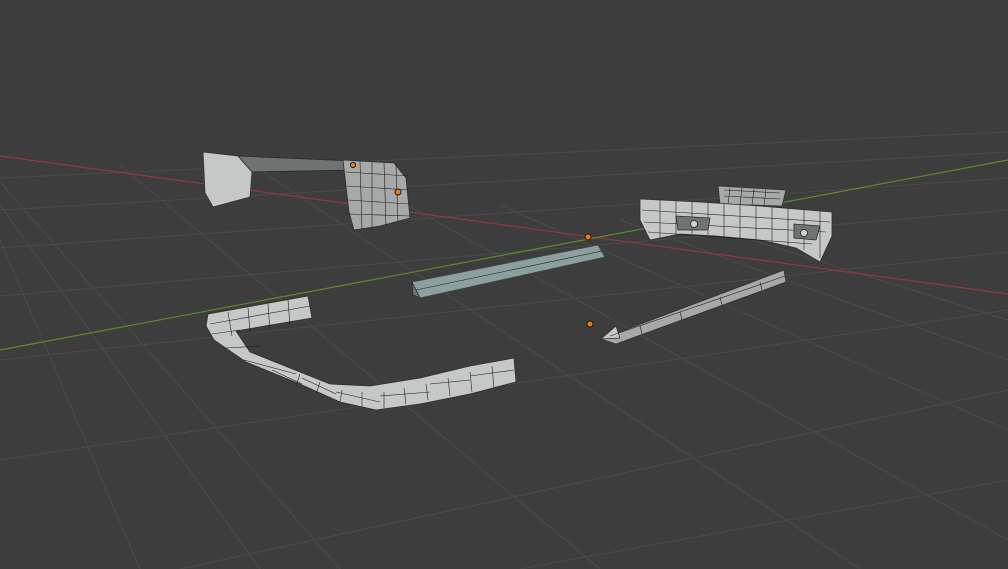  What do you see at coordinates (306, 191) in the screenshot?
I see `rear-spoiler-object` at bounding box center [306, 191].